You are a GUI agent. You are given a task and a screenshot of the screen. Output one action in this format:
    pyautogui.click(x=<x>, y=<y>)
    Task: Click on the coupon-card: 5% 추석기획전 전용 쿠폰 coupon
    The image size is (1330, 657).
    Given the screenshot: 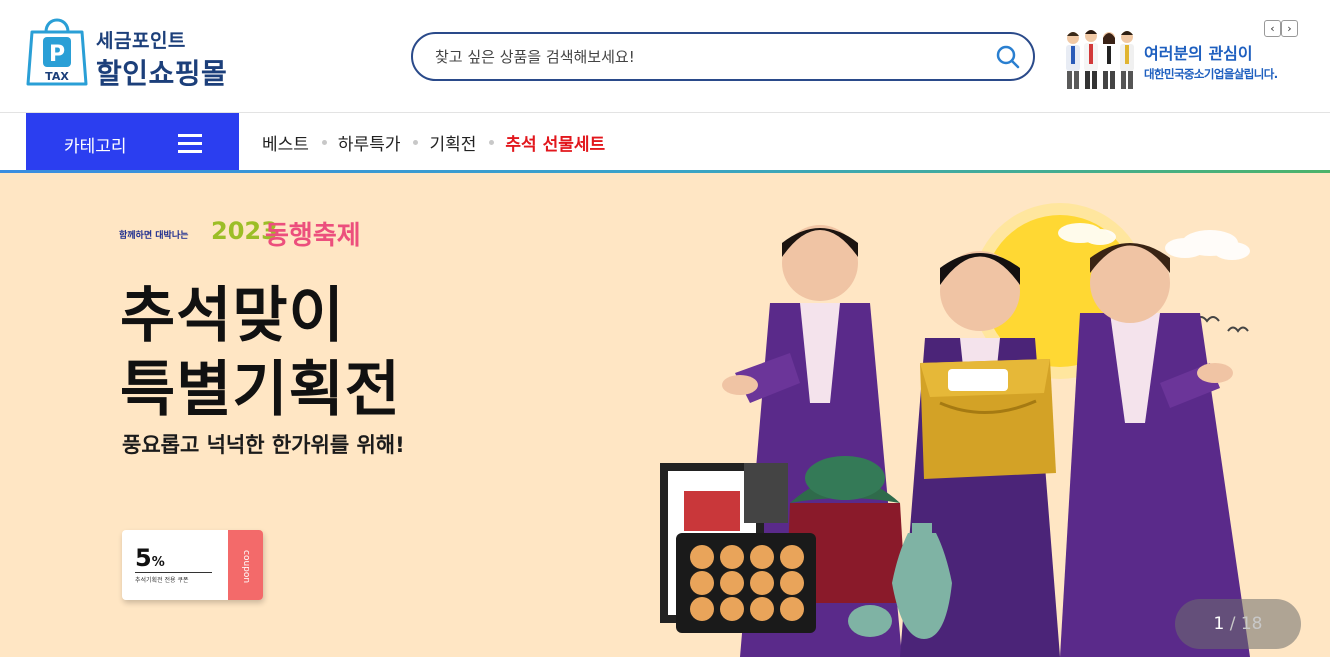 What is the action you would take?
    pyautogui.click(x=192, y=565)
    